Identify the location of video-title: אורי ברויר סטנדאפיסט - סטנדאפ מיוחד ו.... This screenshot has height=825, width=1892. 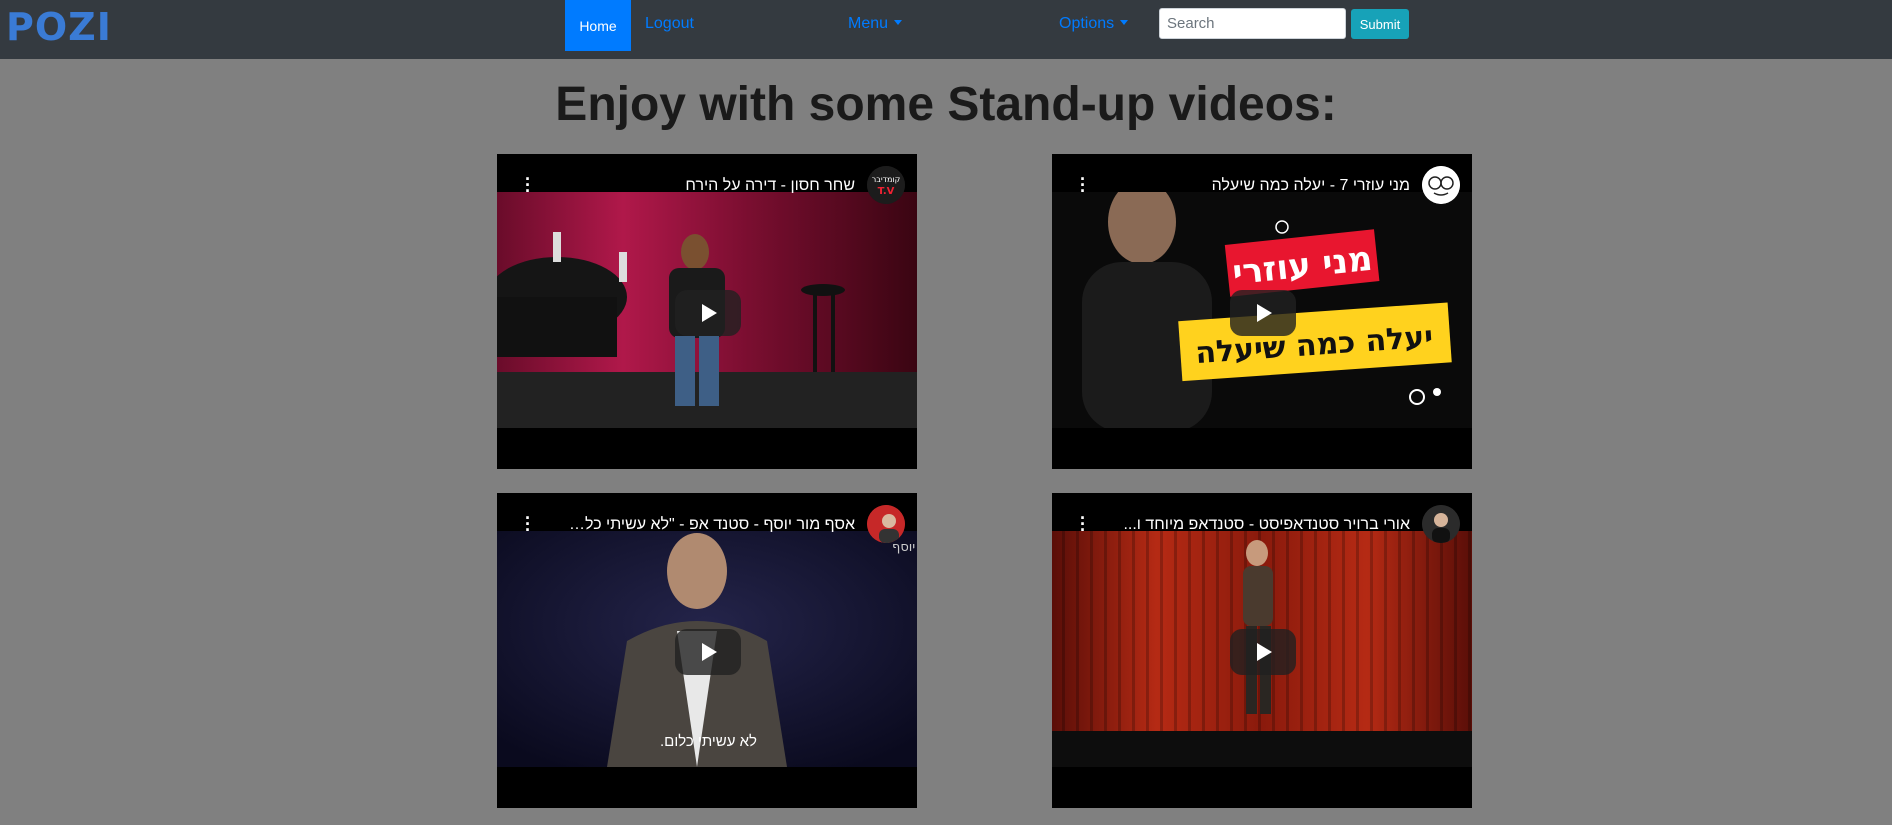
(1266, 525).